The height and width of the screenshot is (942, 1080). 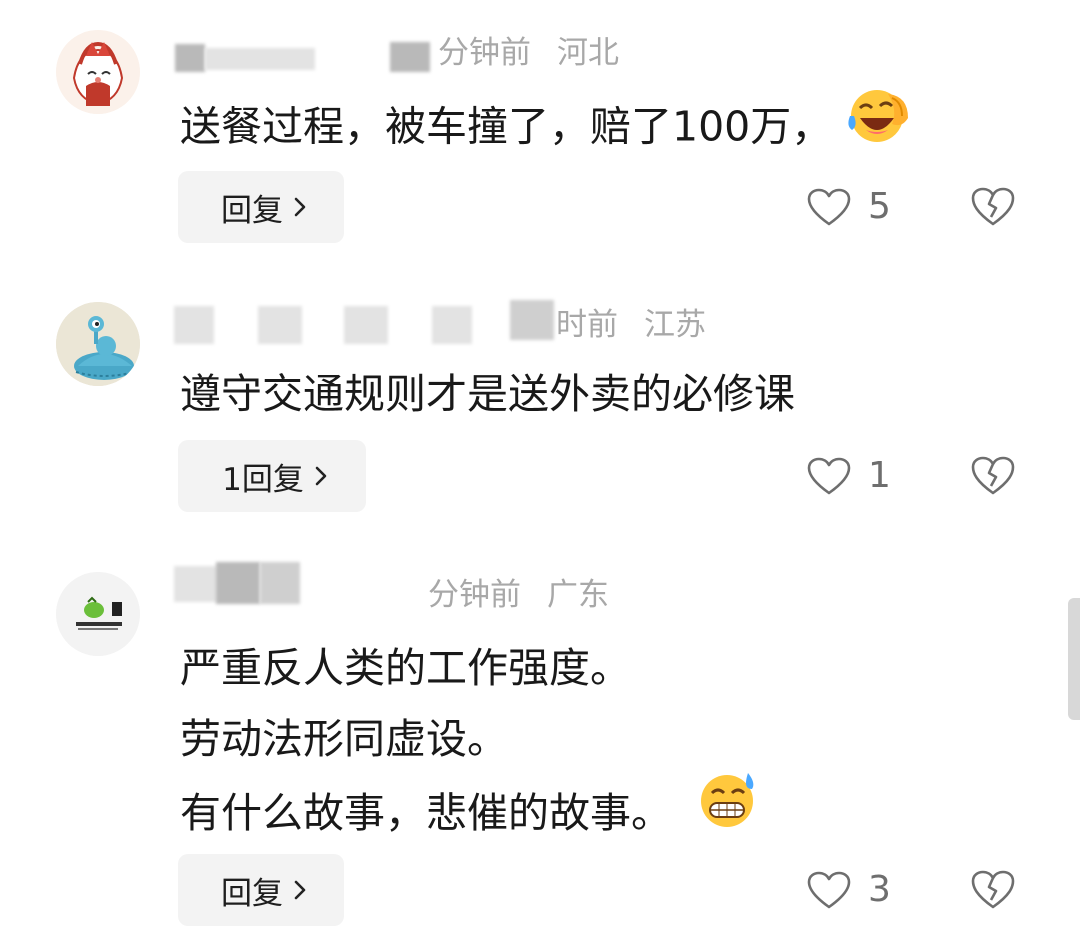 What do you see at coordinates (1074, 659) in the screenshot?
I see `scrollbar` at bounding box center [1074, 659].